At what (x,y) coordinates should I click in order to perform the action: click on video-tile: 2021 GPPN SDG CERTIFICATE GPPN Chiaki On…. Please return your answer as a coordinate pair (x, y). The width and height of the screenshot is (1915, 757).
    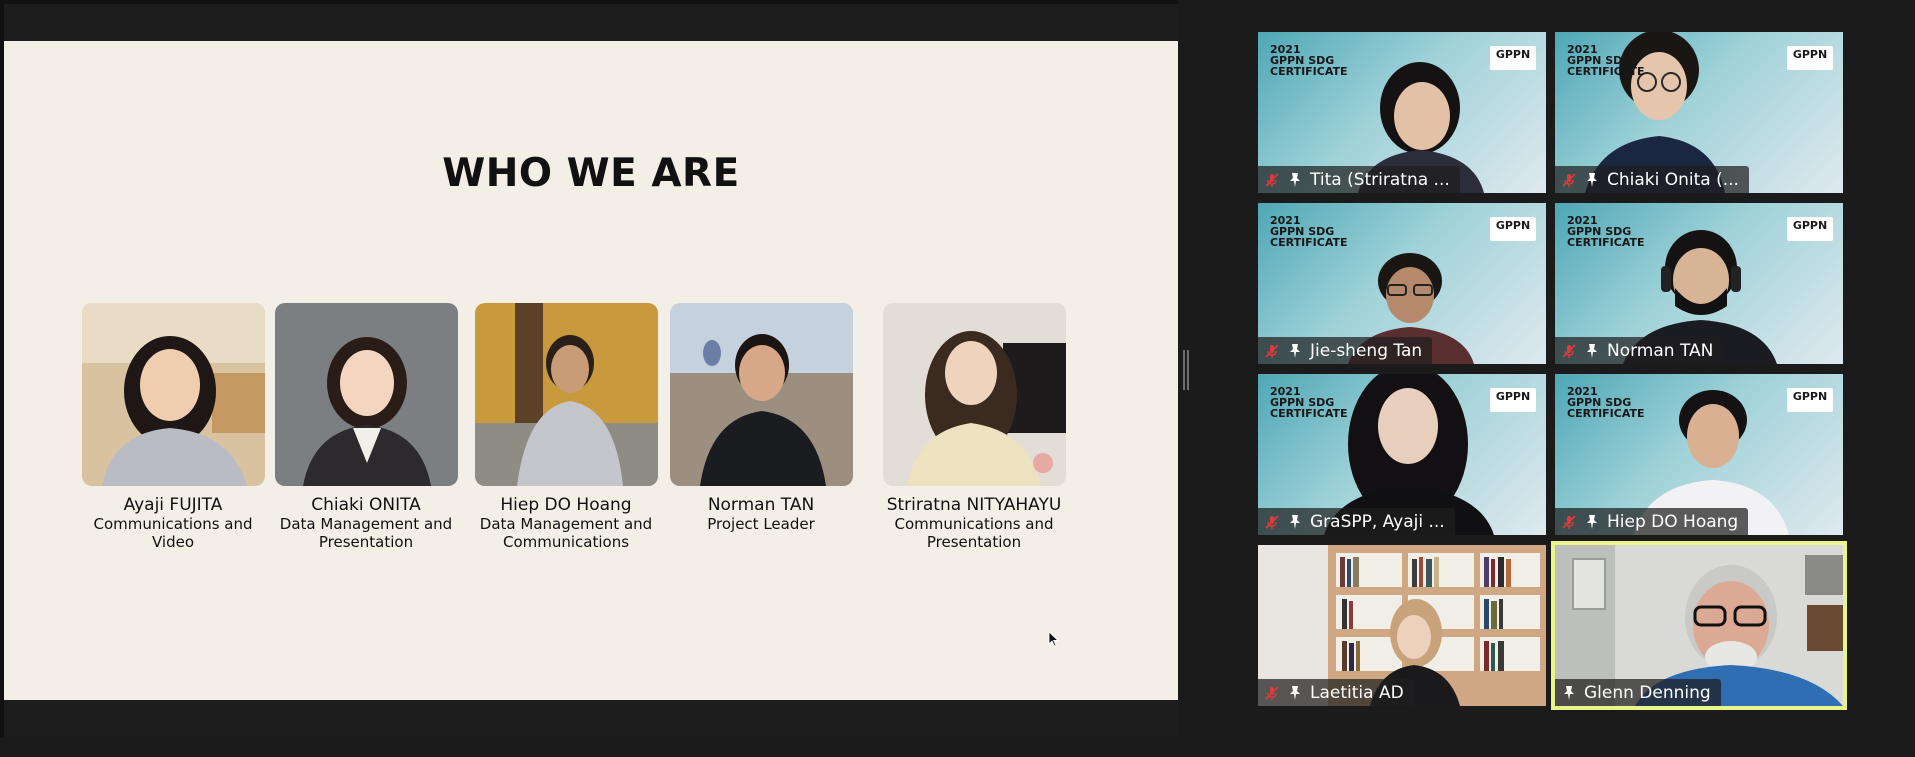
    Looking at the image, I should click on (1699, 112).